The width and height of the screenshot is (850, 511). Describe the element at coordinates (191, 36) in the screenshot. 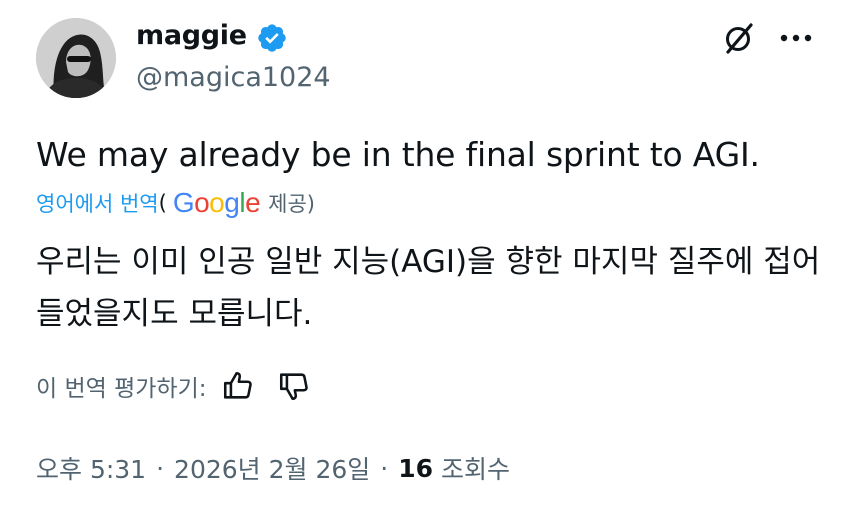

I see `display-name: maggie` at that location.